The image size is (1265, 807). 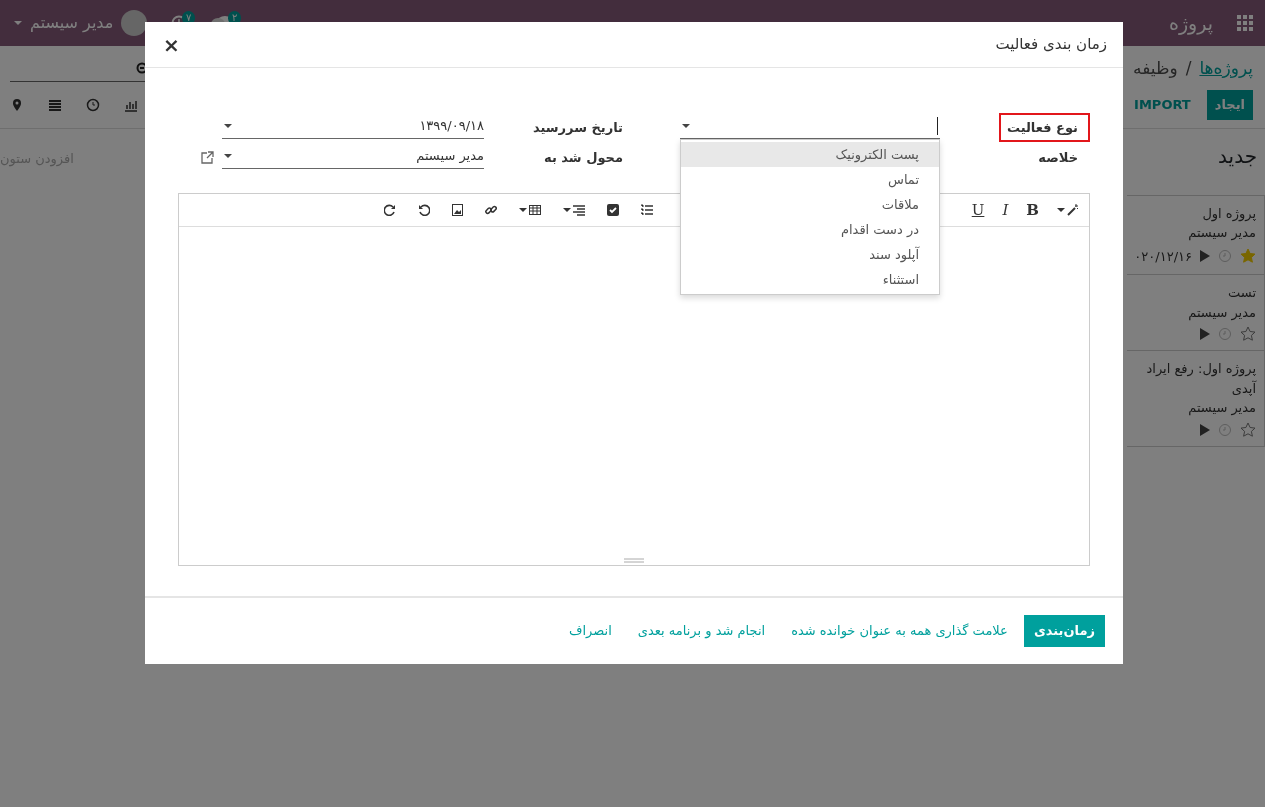 I want to click on field-label: نوع فعالیت, so click(x=1044, y=127).